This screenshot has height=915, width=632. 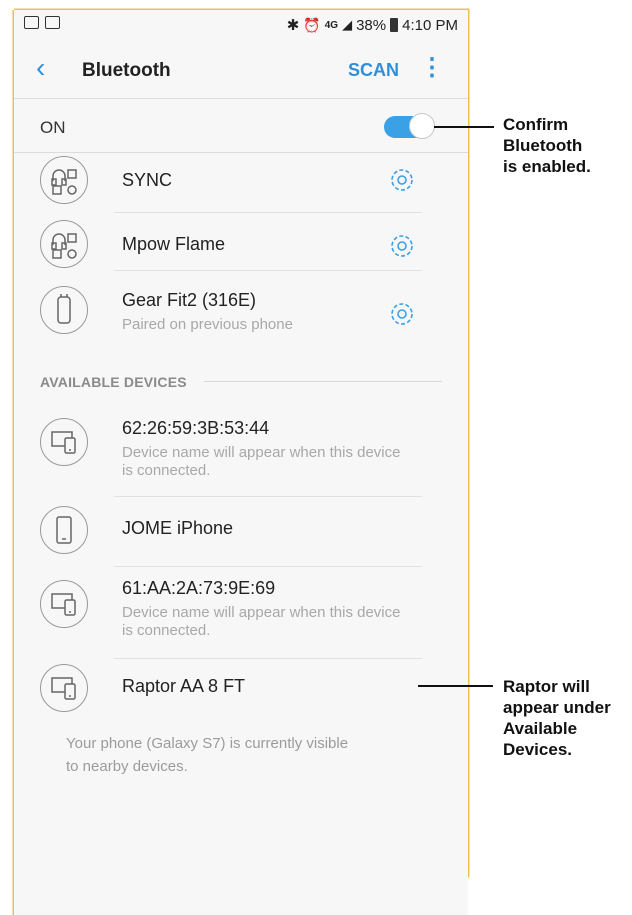 I want to click on section-divider, so click(x=323, y=381).